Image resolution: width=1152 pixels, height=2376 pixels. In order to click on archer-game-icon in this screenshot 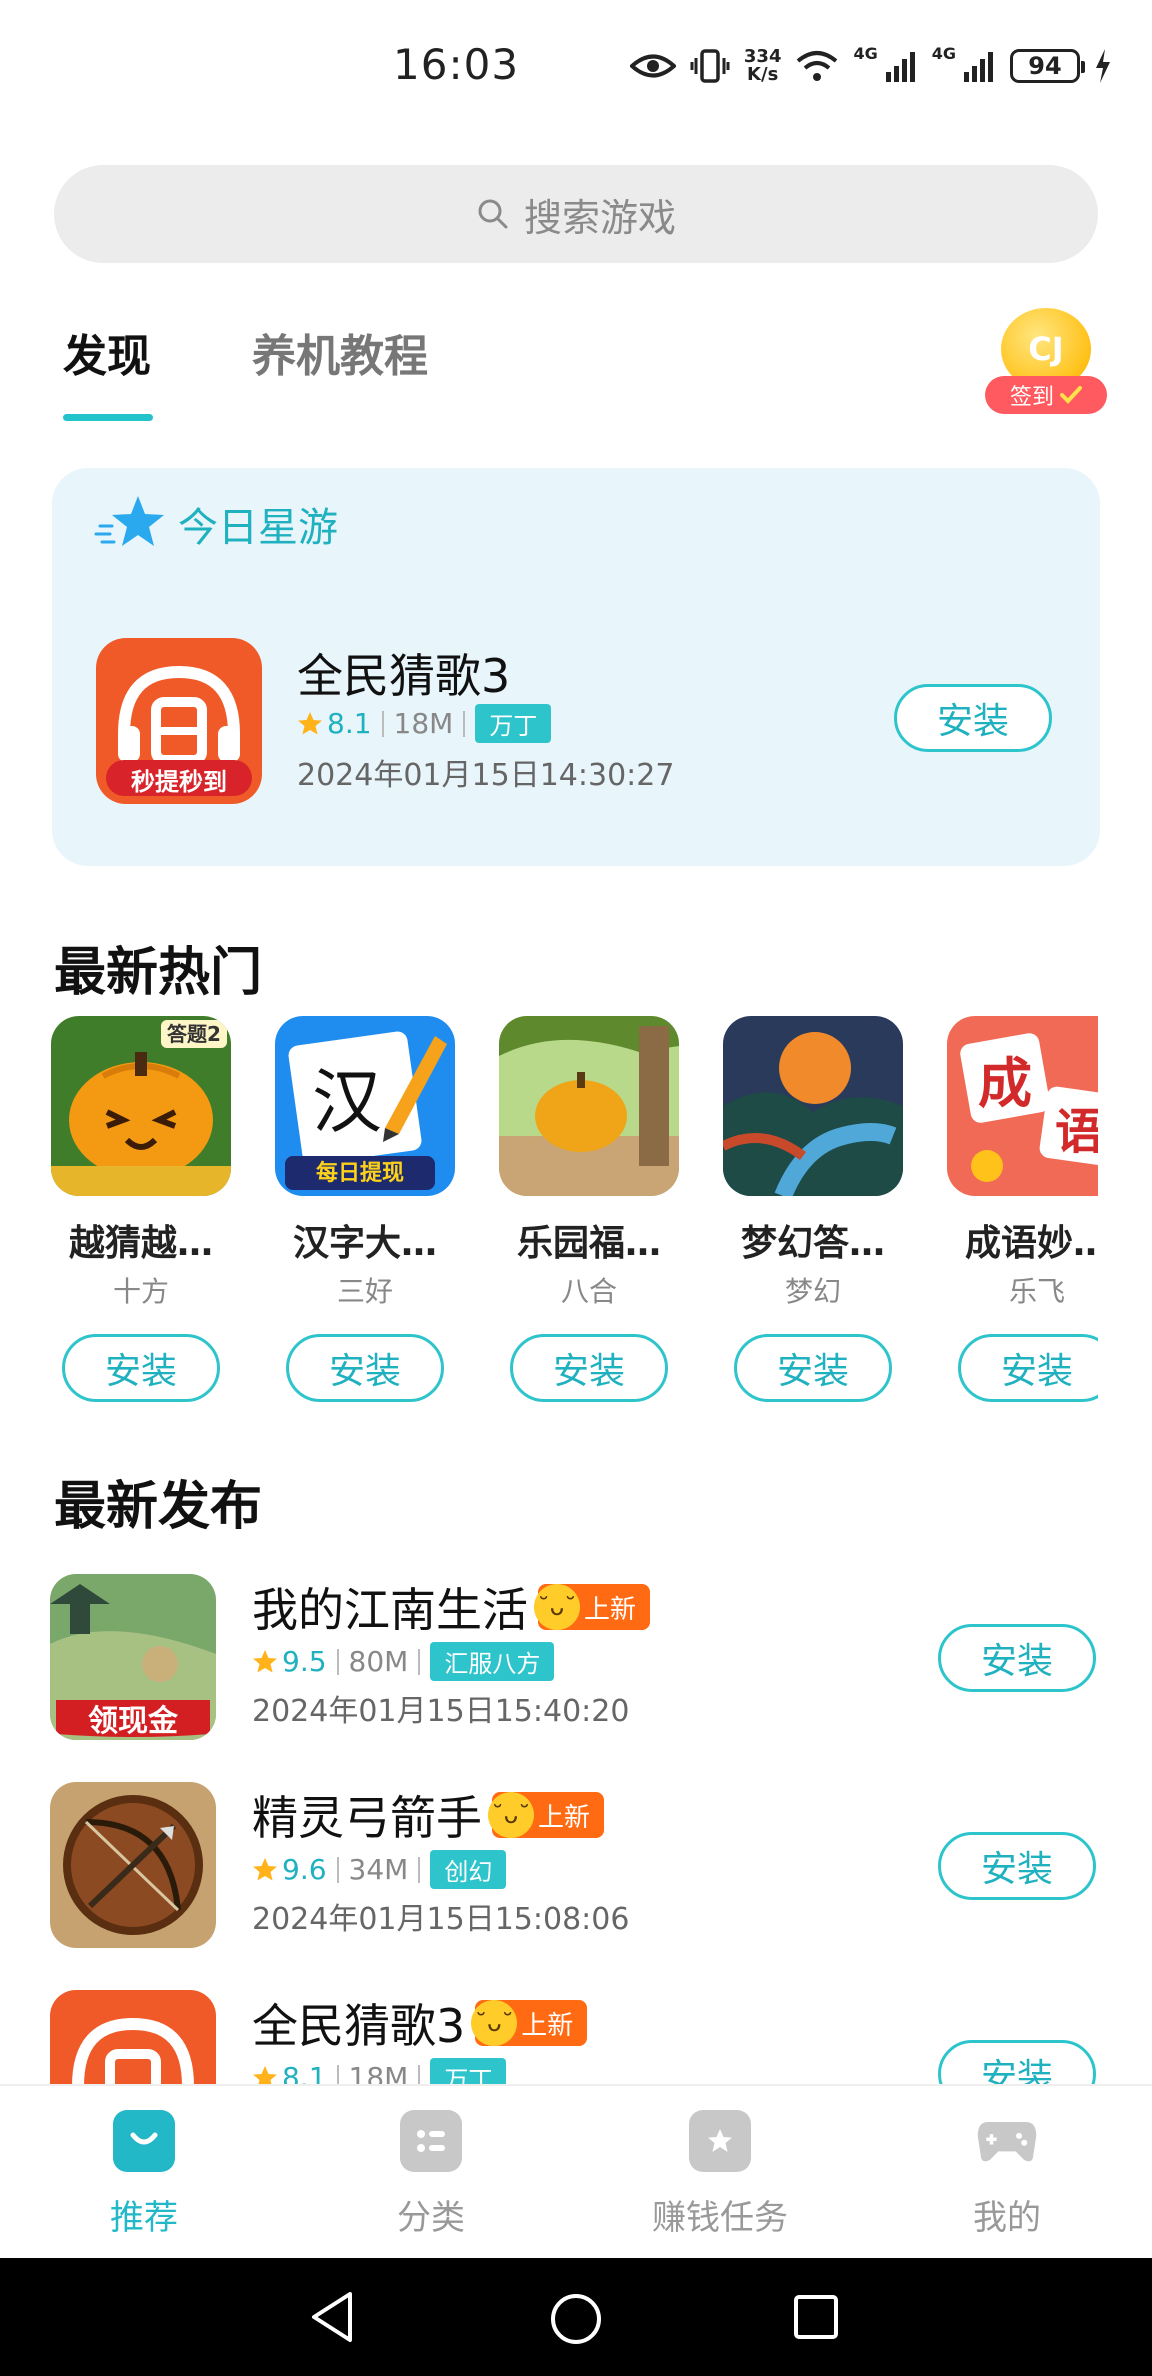, I will do `click(133, 1865)`.